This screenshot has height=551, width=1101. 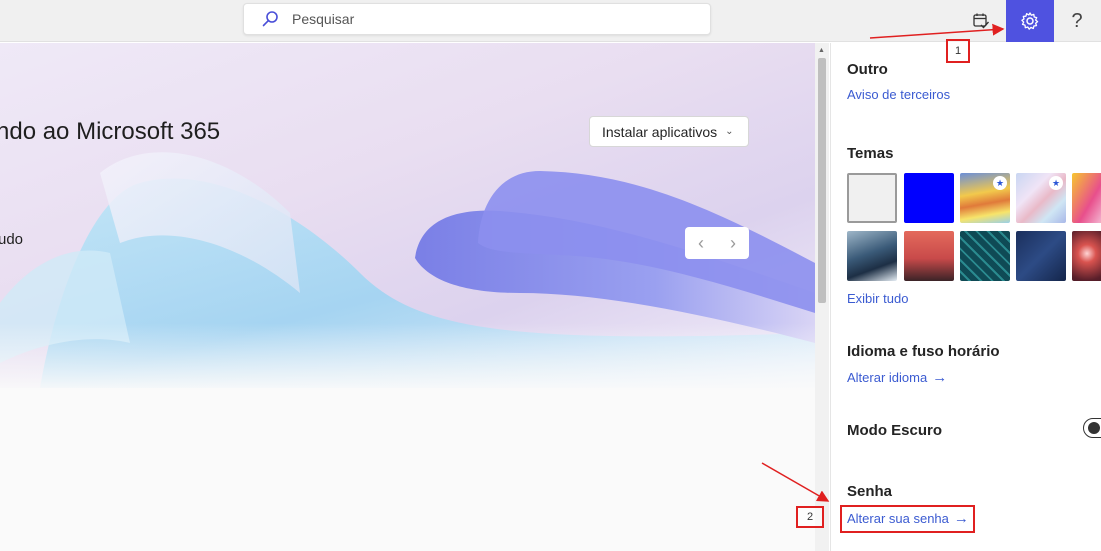 What do you see at coordinates (1086, 256) in the screenshot?
I see `theme-lights` at bounding box center [1086, 256].